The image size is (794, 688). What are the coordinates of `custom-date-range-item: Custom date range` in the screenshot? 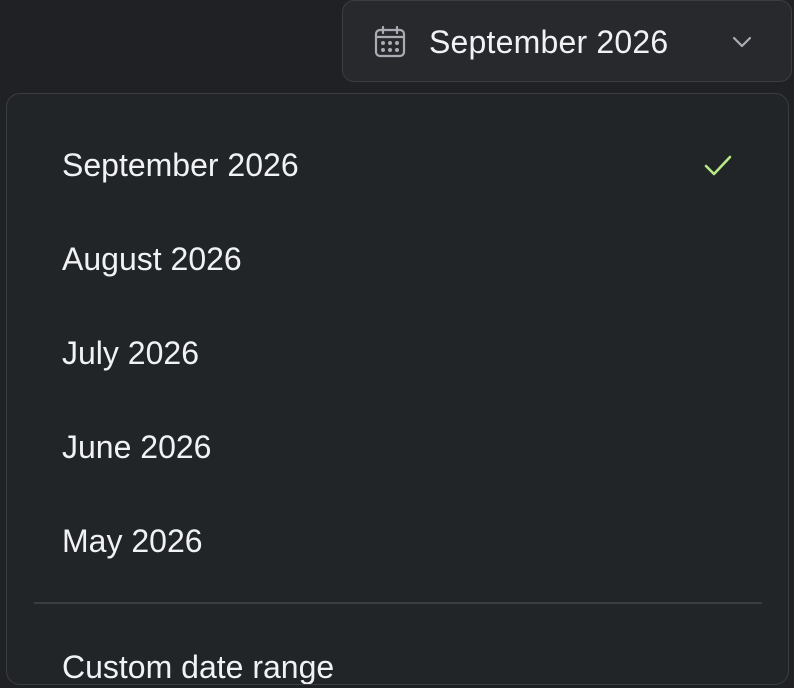 It's located at (397, 658).